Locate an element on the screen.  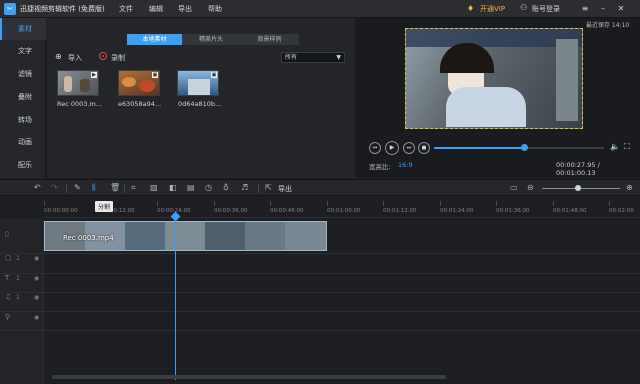
redo-icon: ↷ is located at coordinates (54, 187).